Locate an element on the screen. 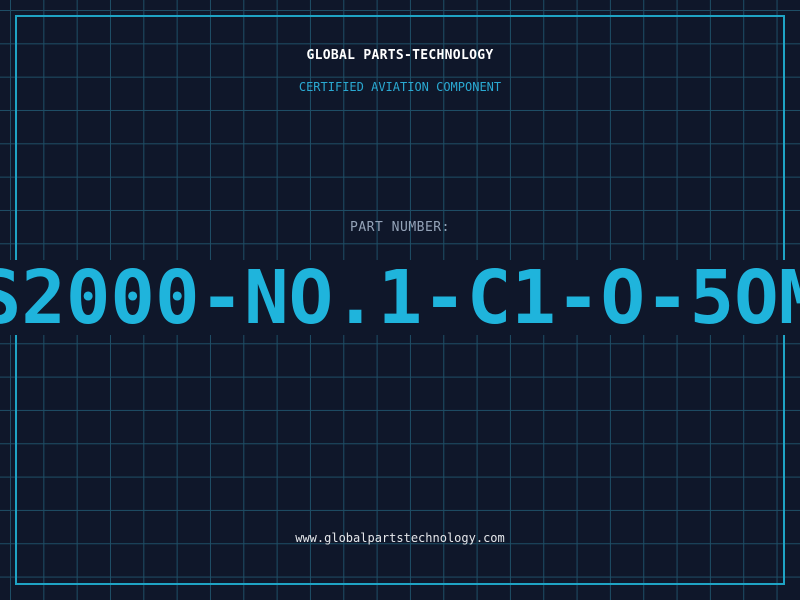  brand-title: GLOBAL PARTS-TECHNOLOGY is located at coordinates (400, 55).